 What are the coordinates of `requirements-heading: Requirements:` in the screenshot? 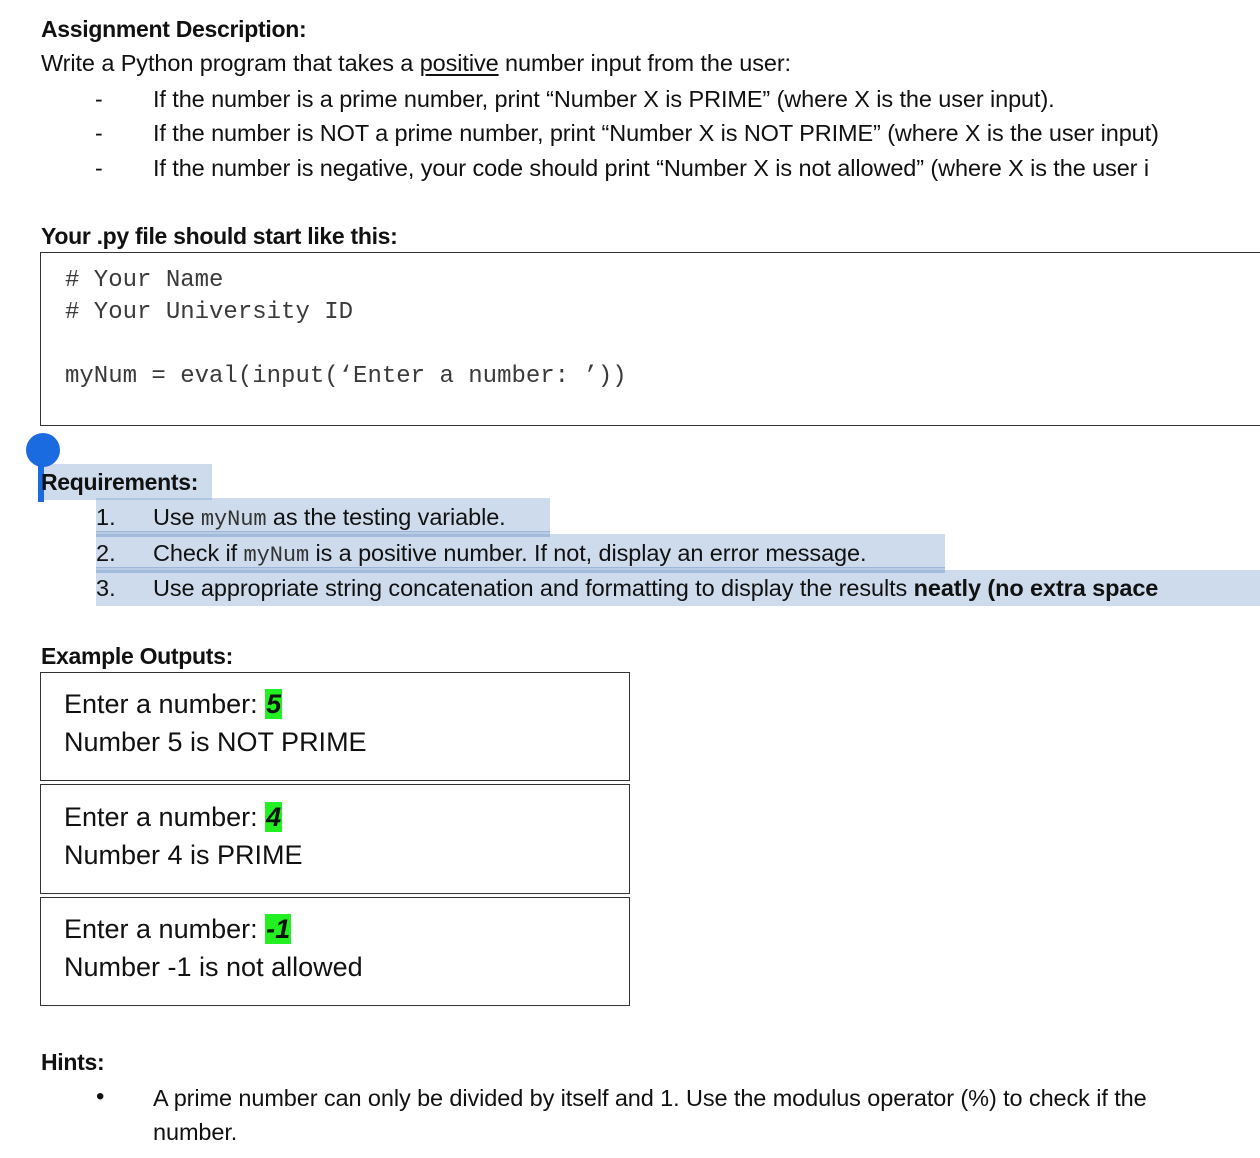 It's located at (120, 482).